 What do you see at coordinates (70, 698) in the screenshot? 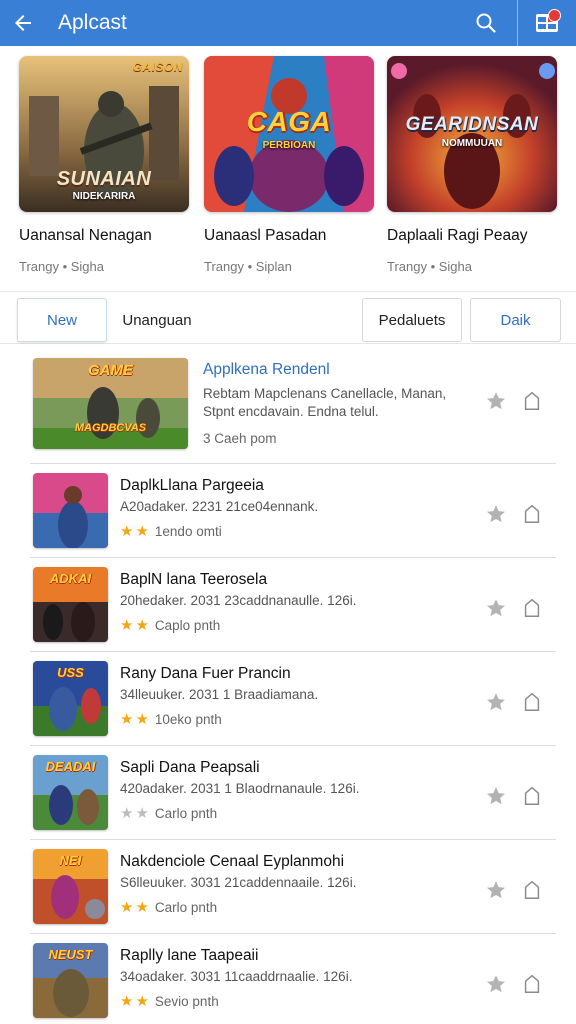
I see `list-item-thumbnail: USS` at bounding box center [70, 698].